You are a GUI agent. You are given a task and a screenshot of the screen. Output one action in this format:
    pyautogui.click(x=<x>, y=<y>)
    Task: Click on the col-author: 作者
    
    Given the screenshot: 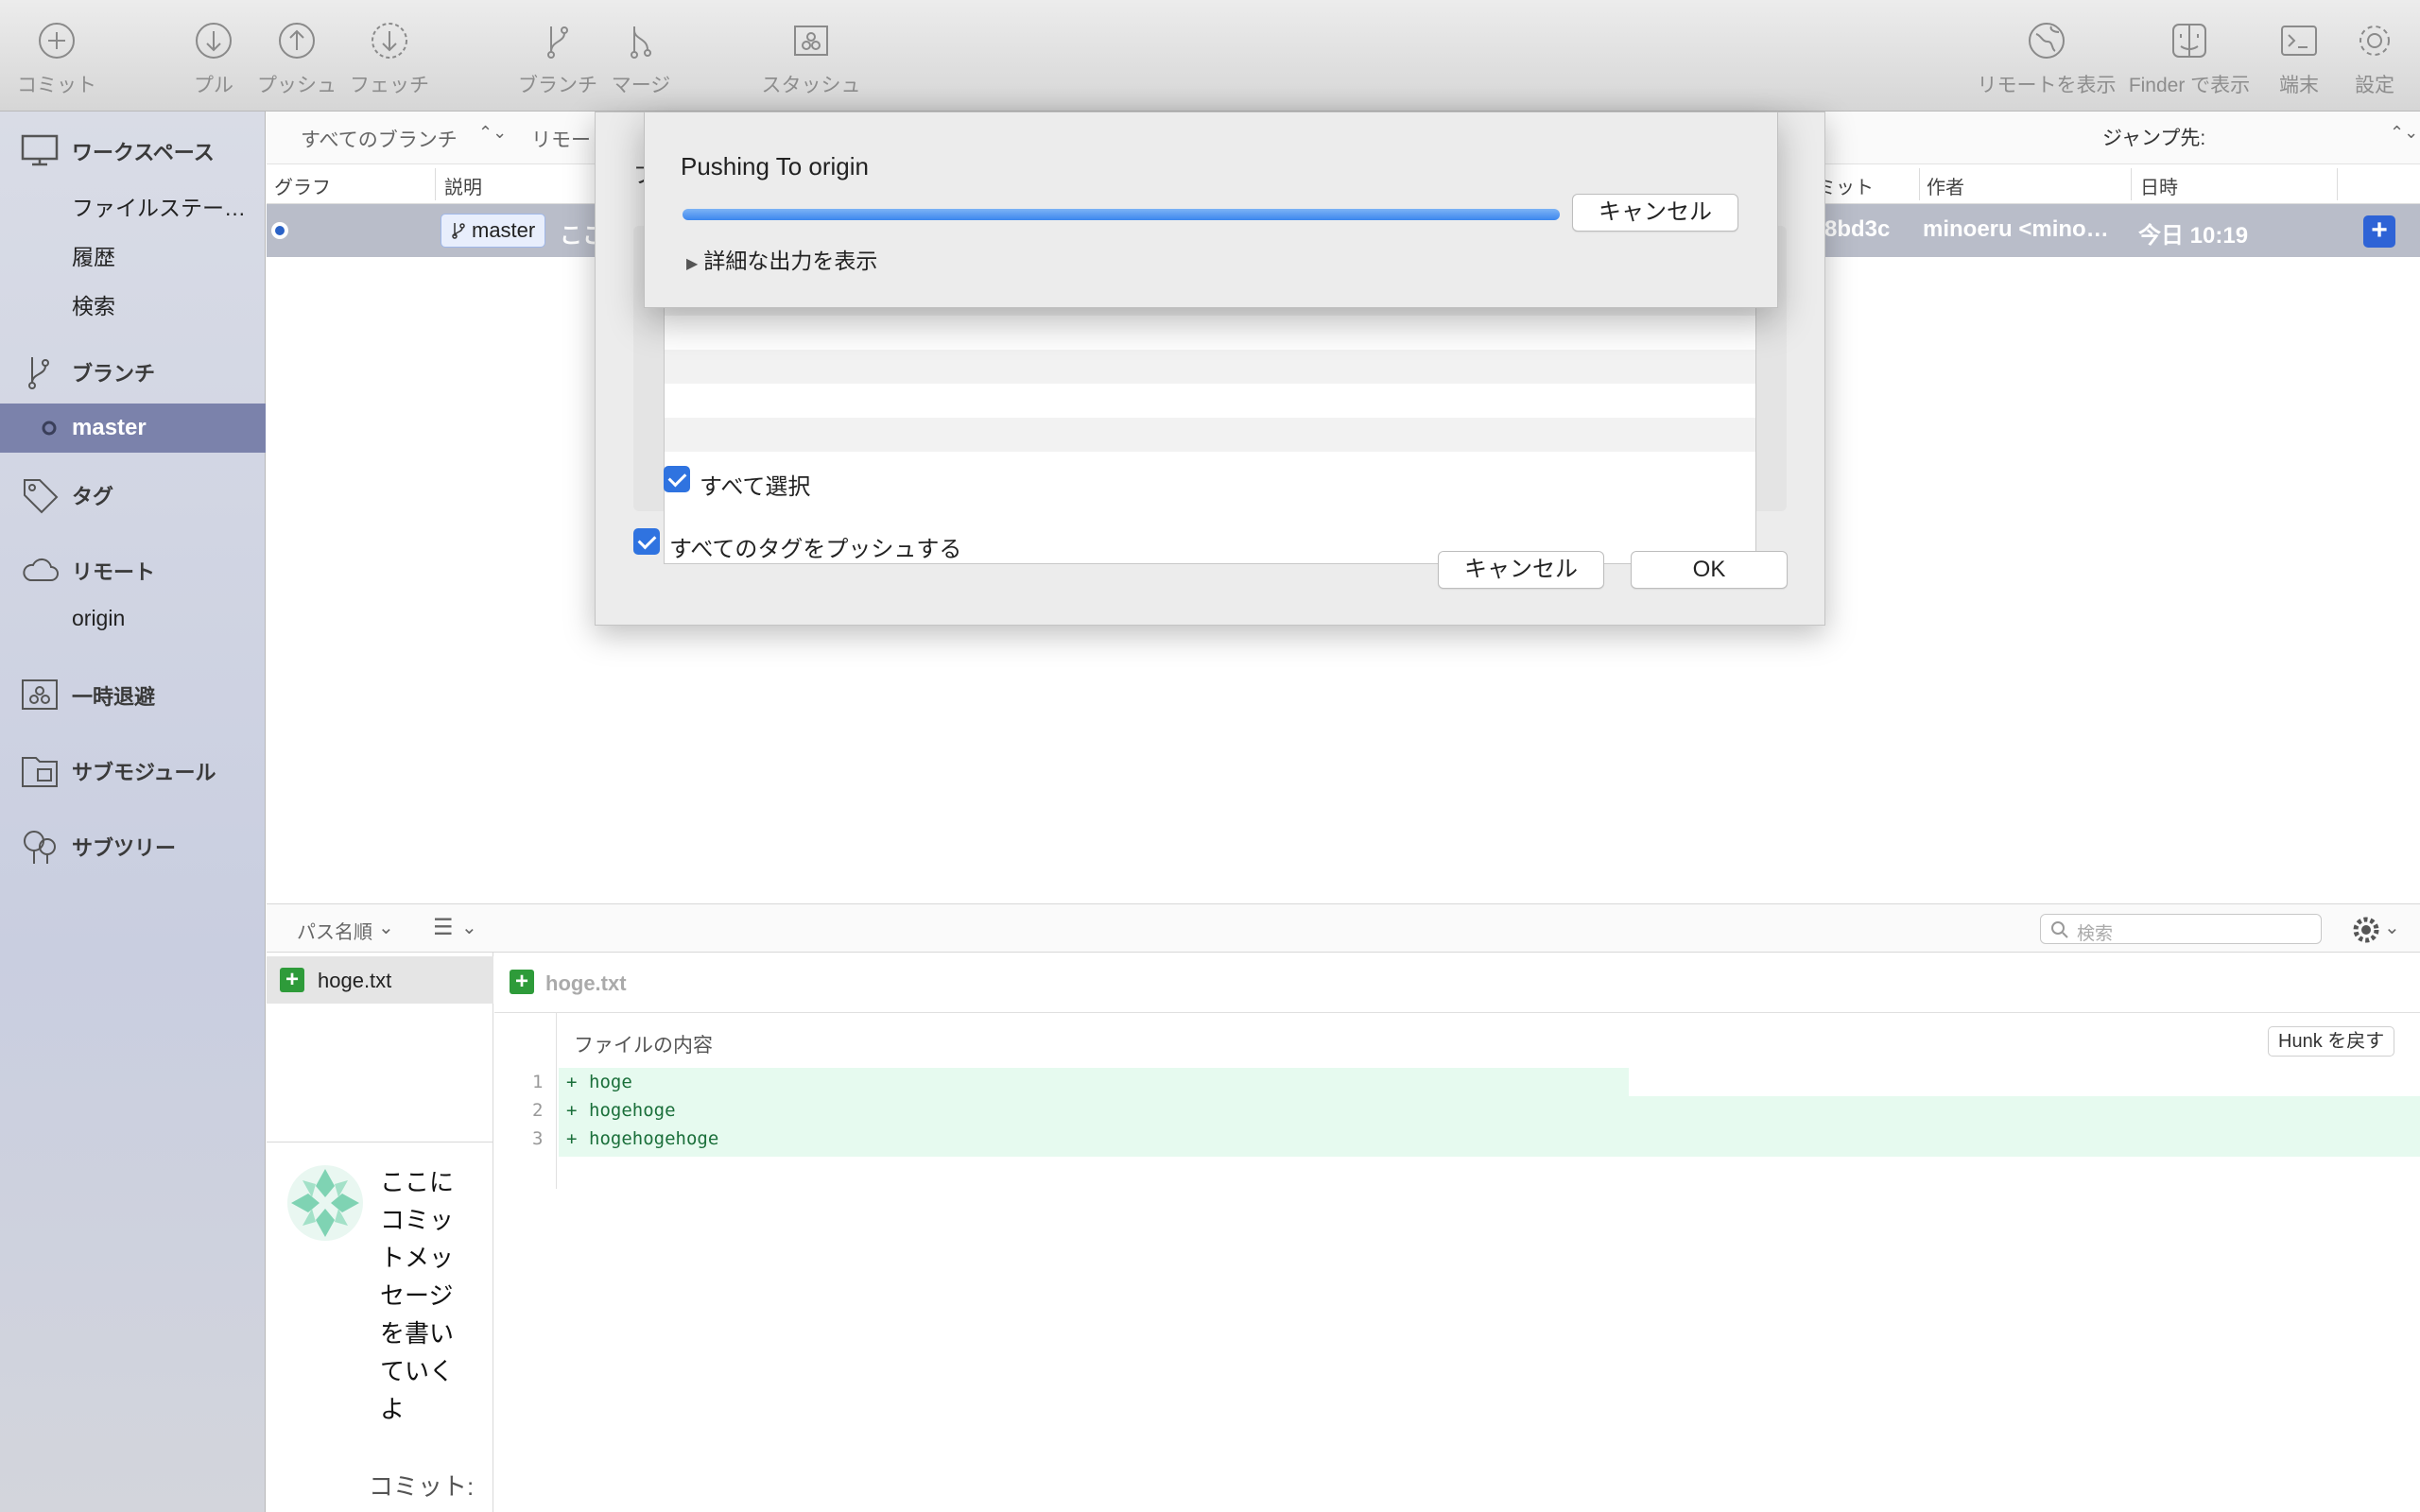 What is the action you would take?
    pyautogui.click(x=1945, y=185)
    